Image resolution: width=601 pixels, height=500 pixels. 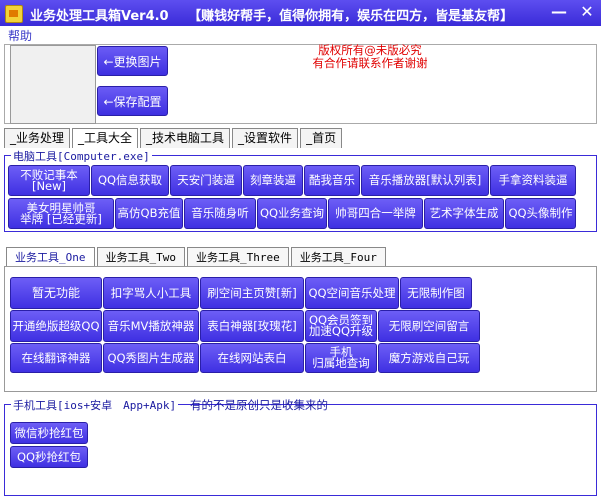 What do you see at coordinates (321, 138) in the screenshot?
I see `tab-home: _首页` at bounding box center [321, 138].